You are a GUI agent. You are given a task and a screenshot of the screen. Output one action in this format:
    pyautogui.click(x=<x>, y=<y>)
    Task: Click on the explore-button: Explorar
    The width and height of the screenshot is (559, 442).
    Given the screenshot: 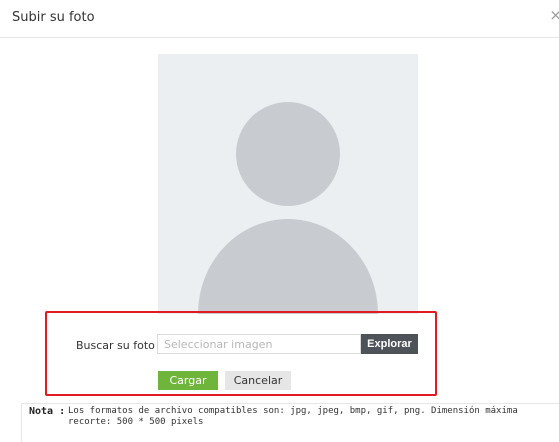 What is the action you would take?
    pyautogui.click(x=389, y=344)
    